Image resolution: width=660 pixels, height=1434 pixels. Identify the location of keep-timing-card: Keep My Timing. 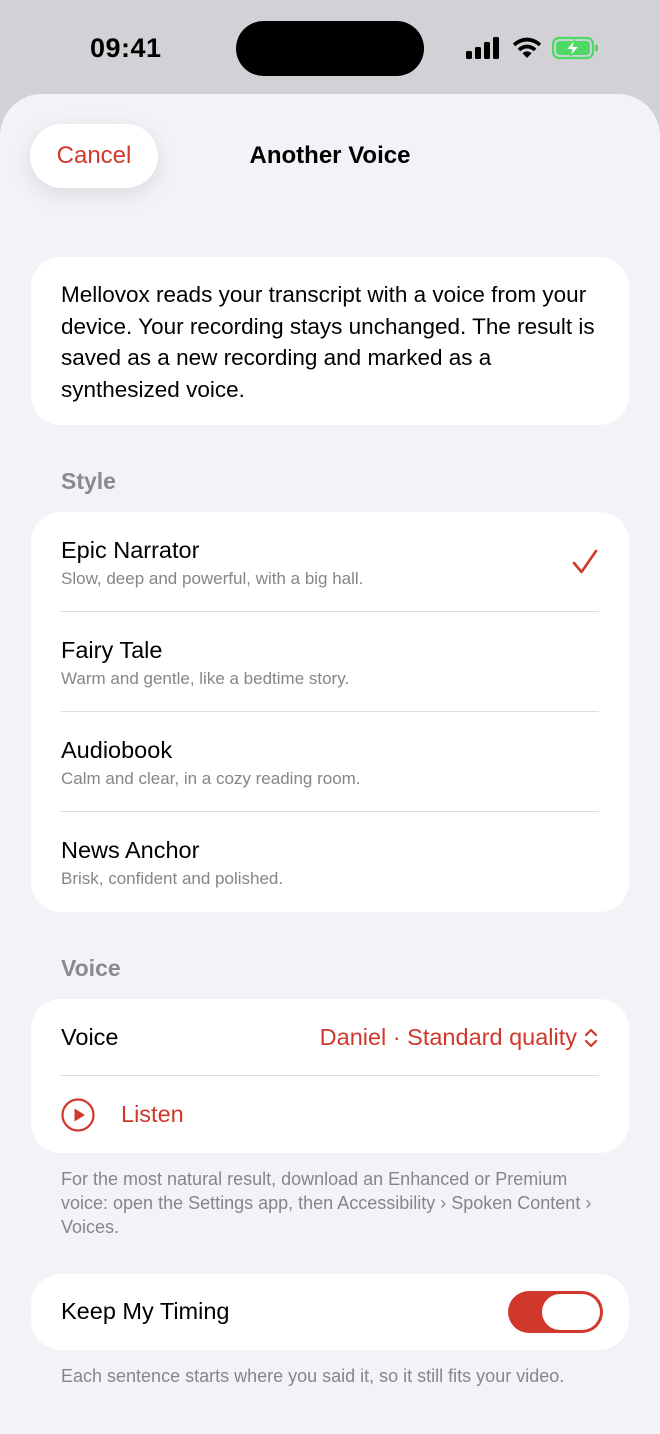
(330, 1312).